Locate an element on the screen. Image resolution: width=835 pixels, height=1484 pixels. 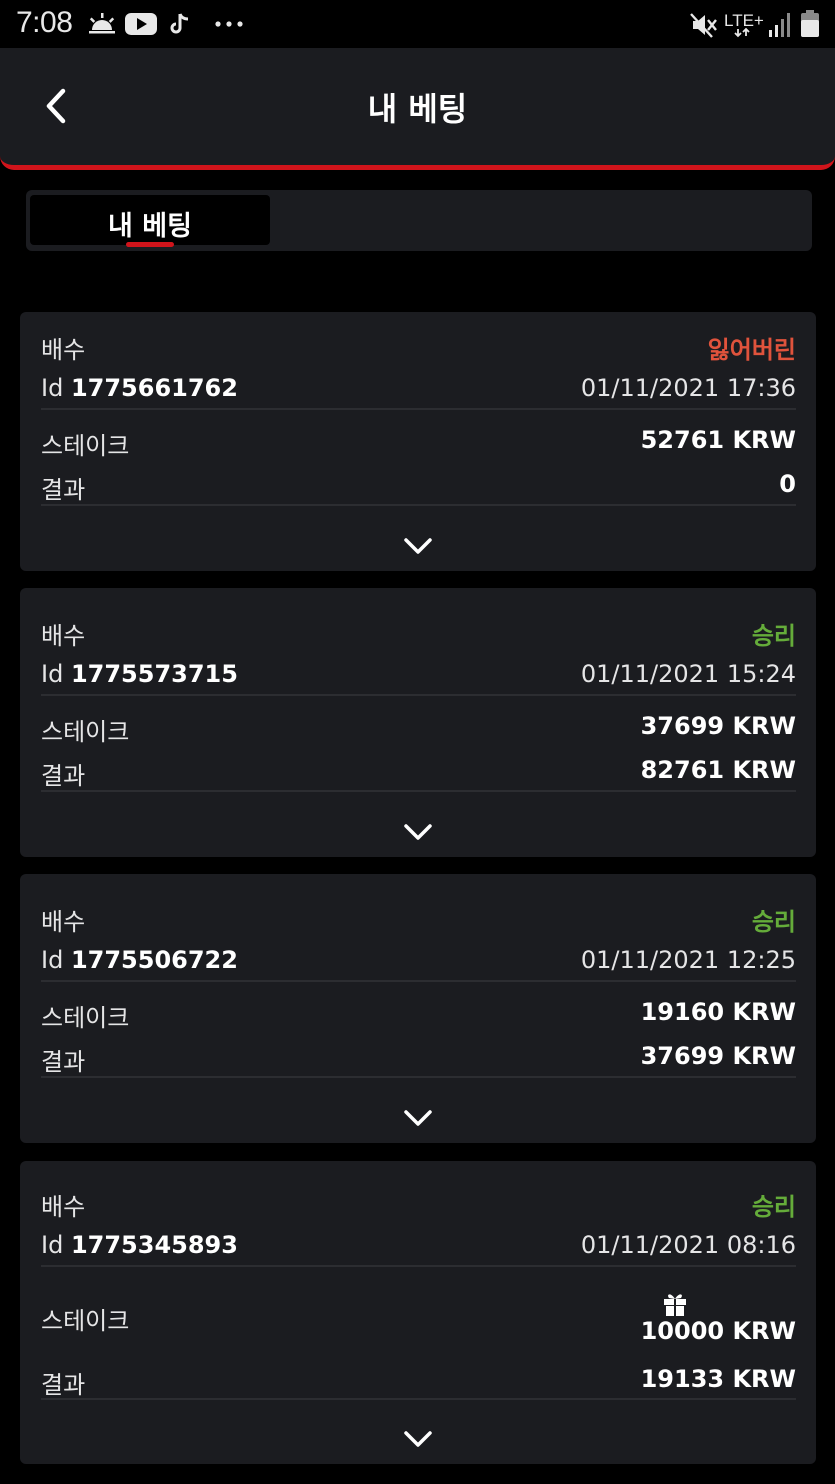
svg-text: LTE+ is located at coordinates (744, 20).